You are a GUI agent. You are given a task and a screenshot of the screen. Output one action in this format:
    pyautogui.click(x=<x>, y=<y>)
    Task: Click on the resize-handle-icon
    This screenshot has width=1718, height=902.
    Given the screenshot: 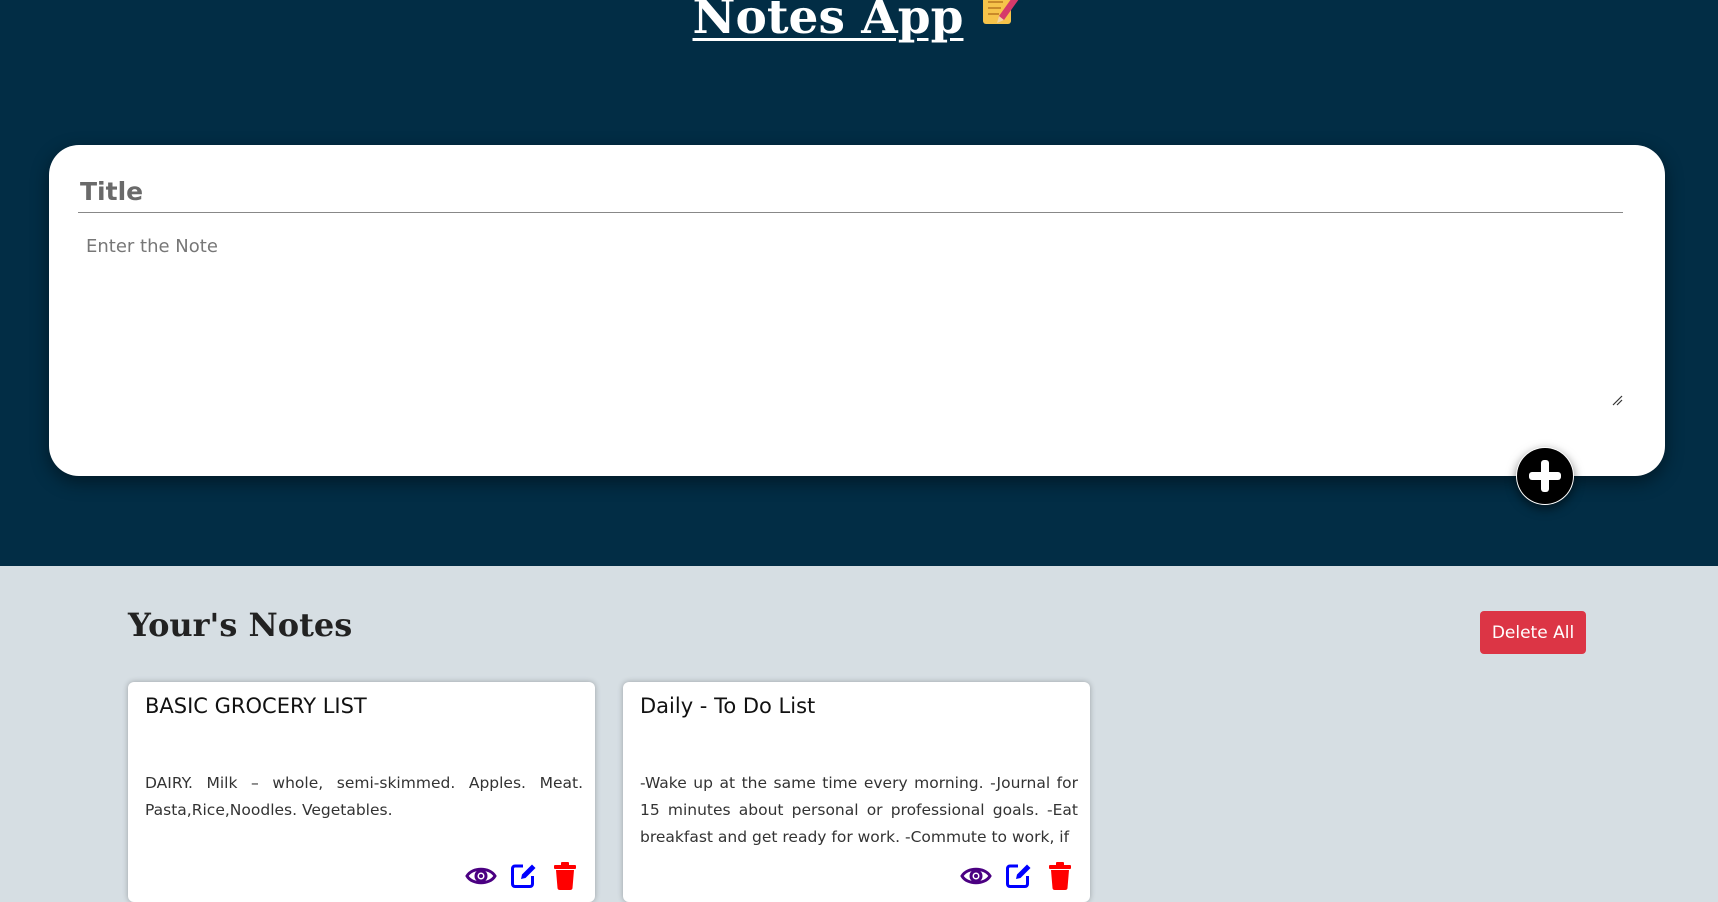 What is the action you would take?
    pyautogui.click(x=1617, y=400)
    